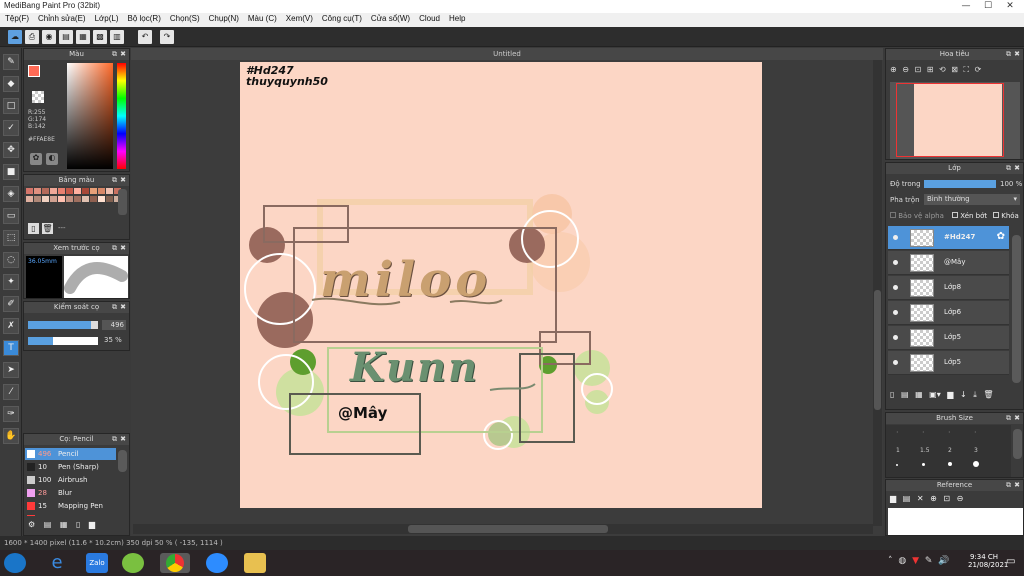 The width and height of the screenshot is (1024, 576). Describe the element at coordinates (83, 37) in the screenshot. I see `layout-icon: ▦` at that location.